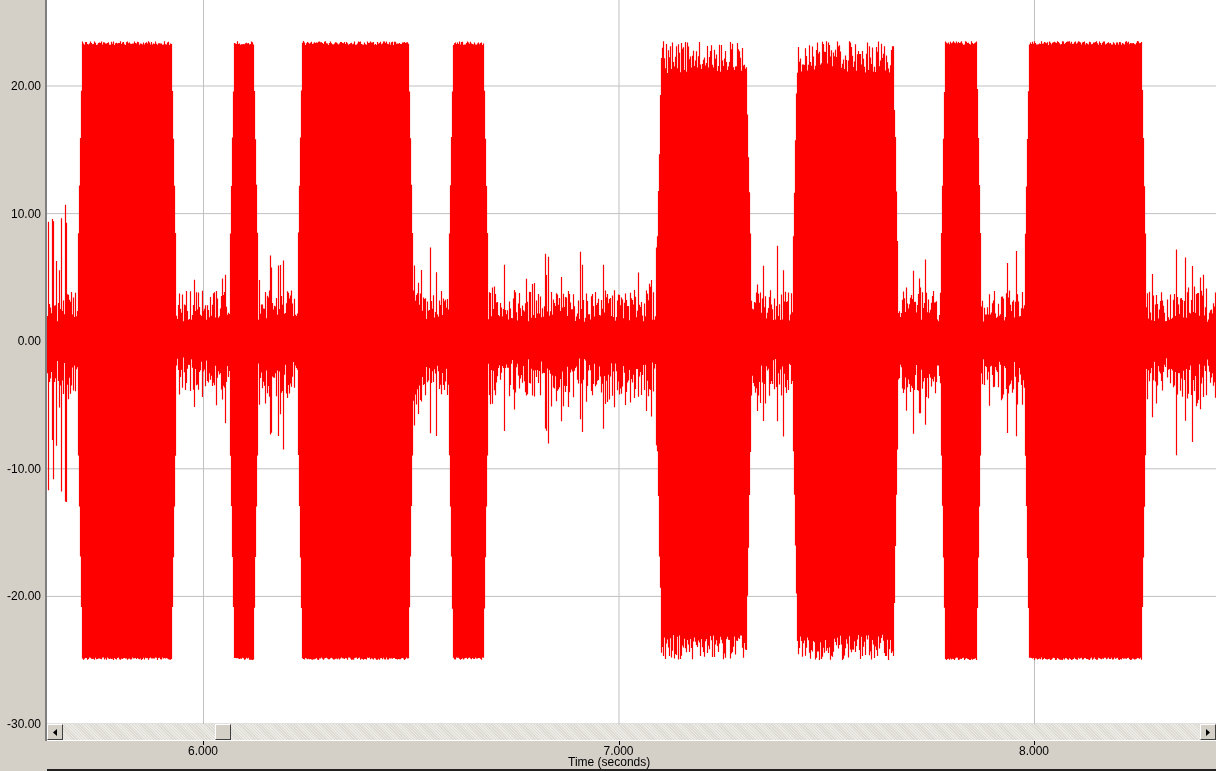 The width and height of the screenshot is (1216, 771). Describe the element at coordinates (203, 751) in the screenshot. I see `x-axis-label: 6.000` at that location.